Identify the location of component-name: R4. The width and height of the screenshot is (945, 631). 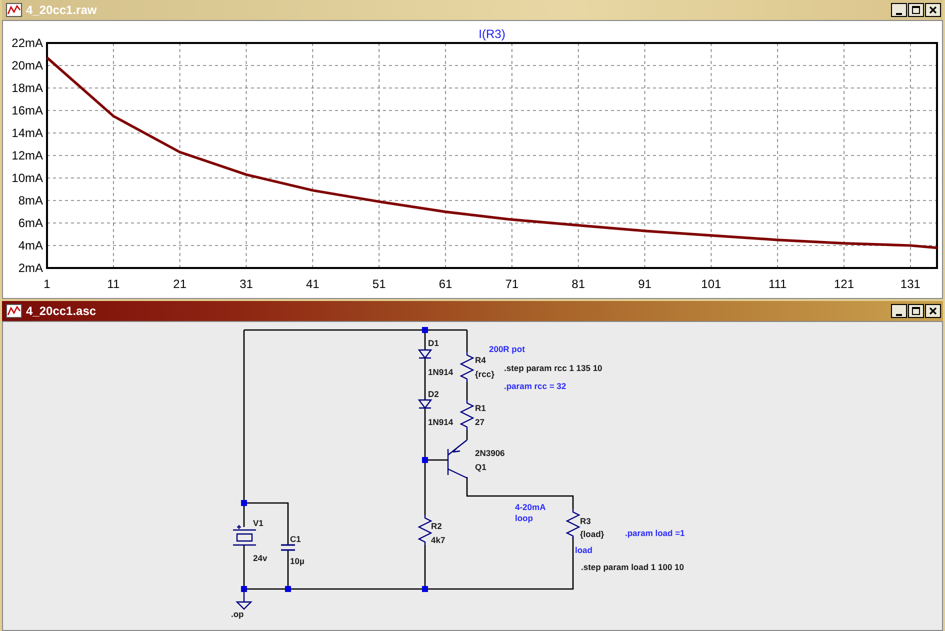
(480, 360).